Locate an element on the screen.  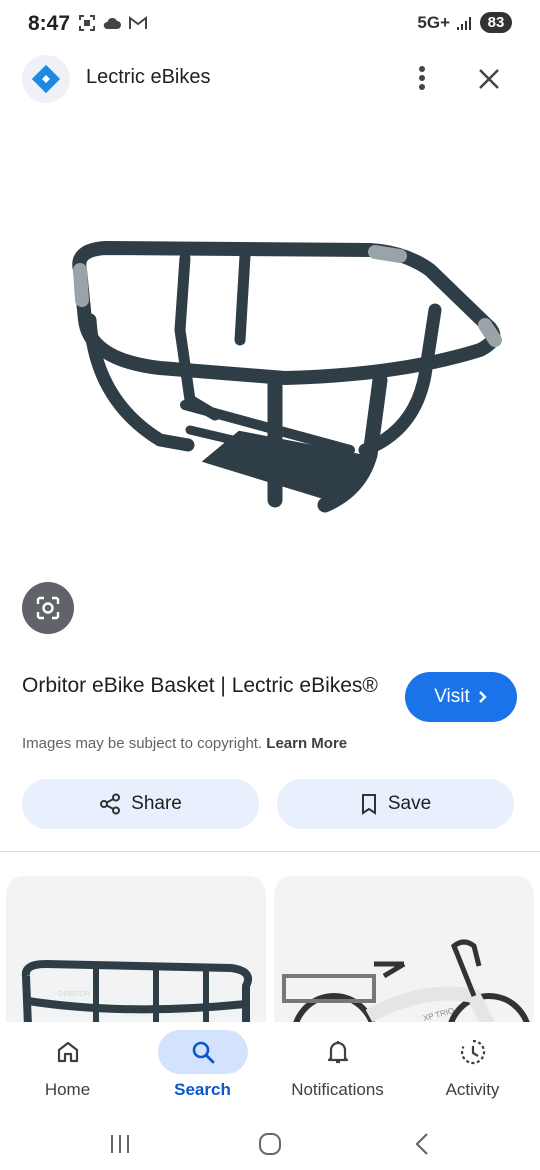
back-button is located at coordinates (422, 1144).